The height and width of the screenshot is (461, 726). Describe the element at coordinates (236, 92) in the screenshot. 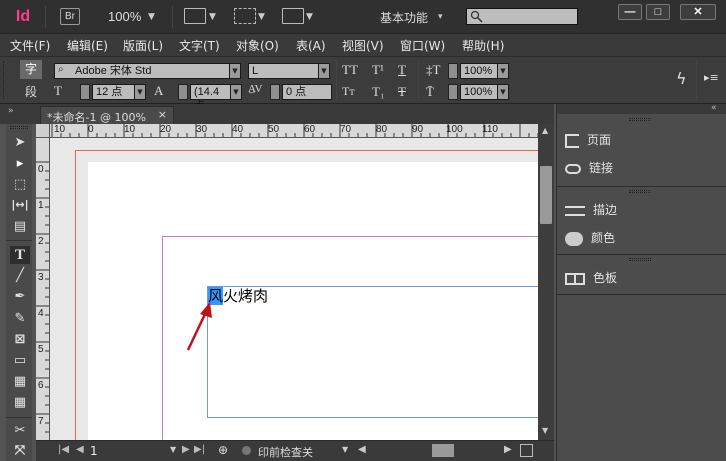

I see `leading-dropdown: ▼` at that location.